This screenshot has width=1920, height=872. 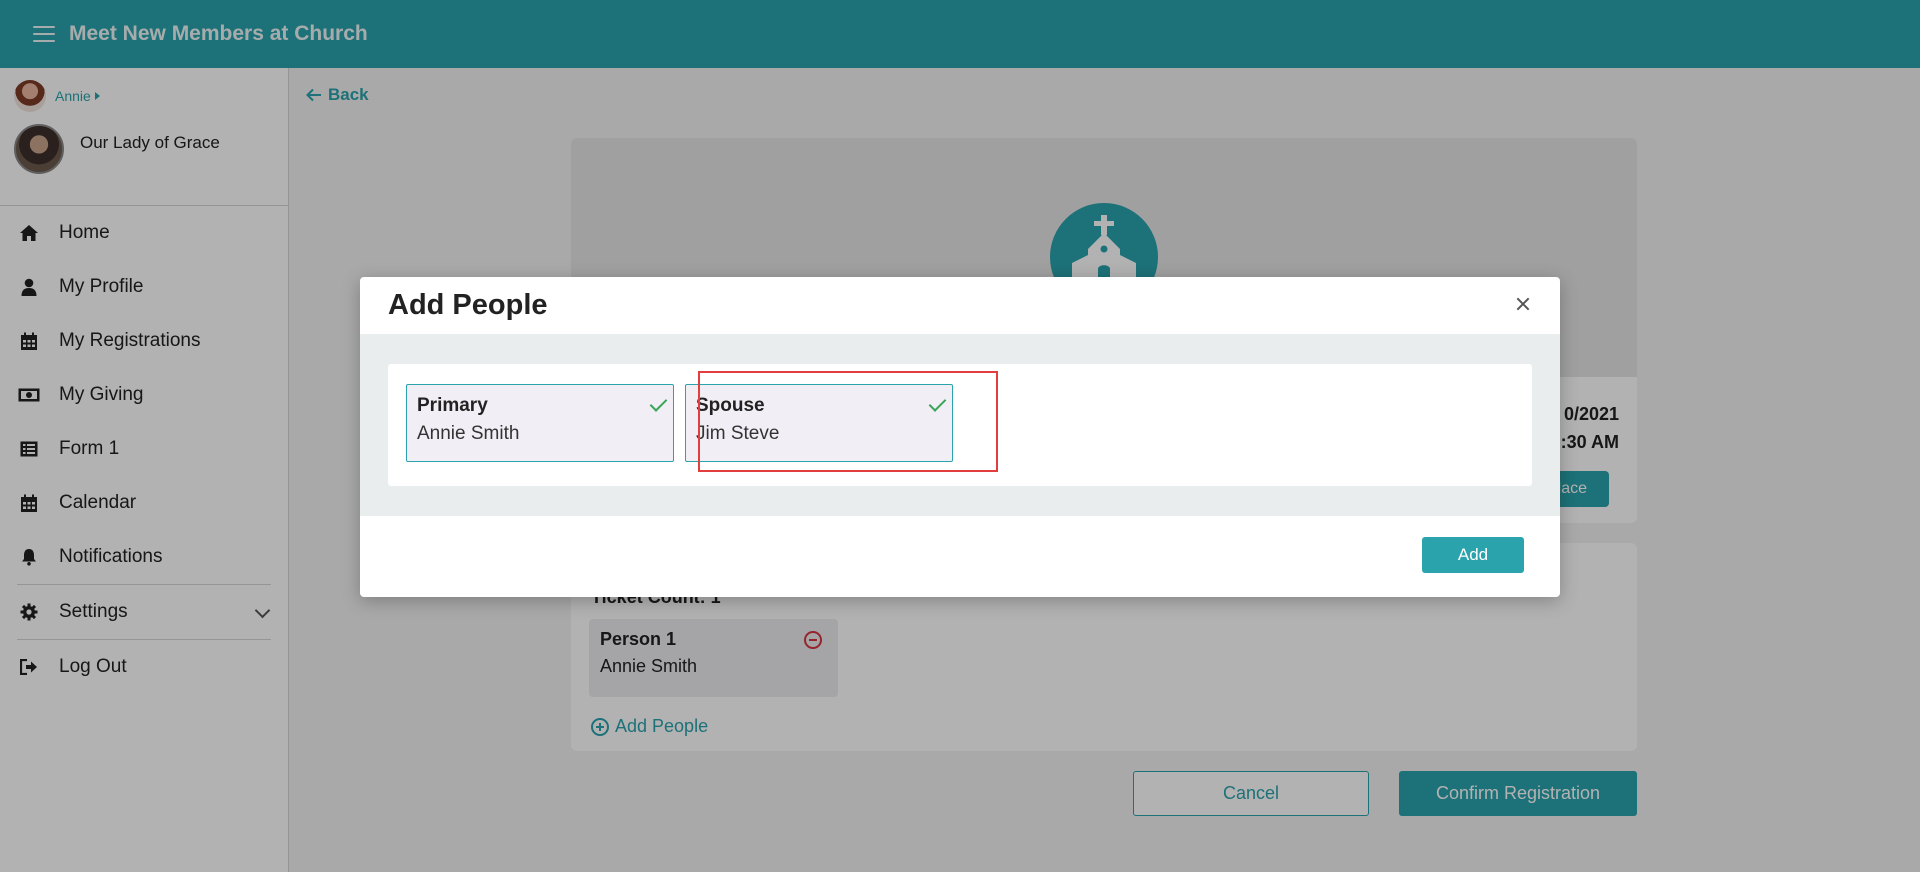 What do you see at coordinates (452, 405) in the screenshot?
I see `option-label: Primary` at bounding box center [452, 405].